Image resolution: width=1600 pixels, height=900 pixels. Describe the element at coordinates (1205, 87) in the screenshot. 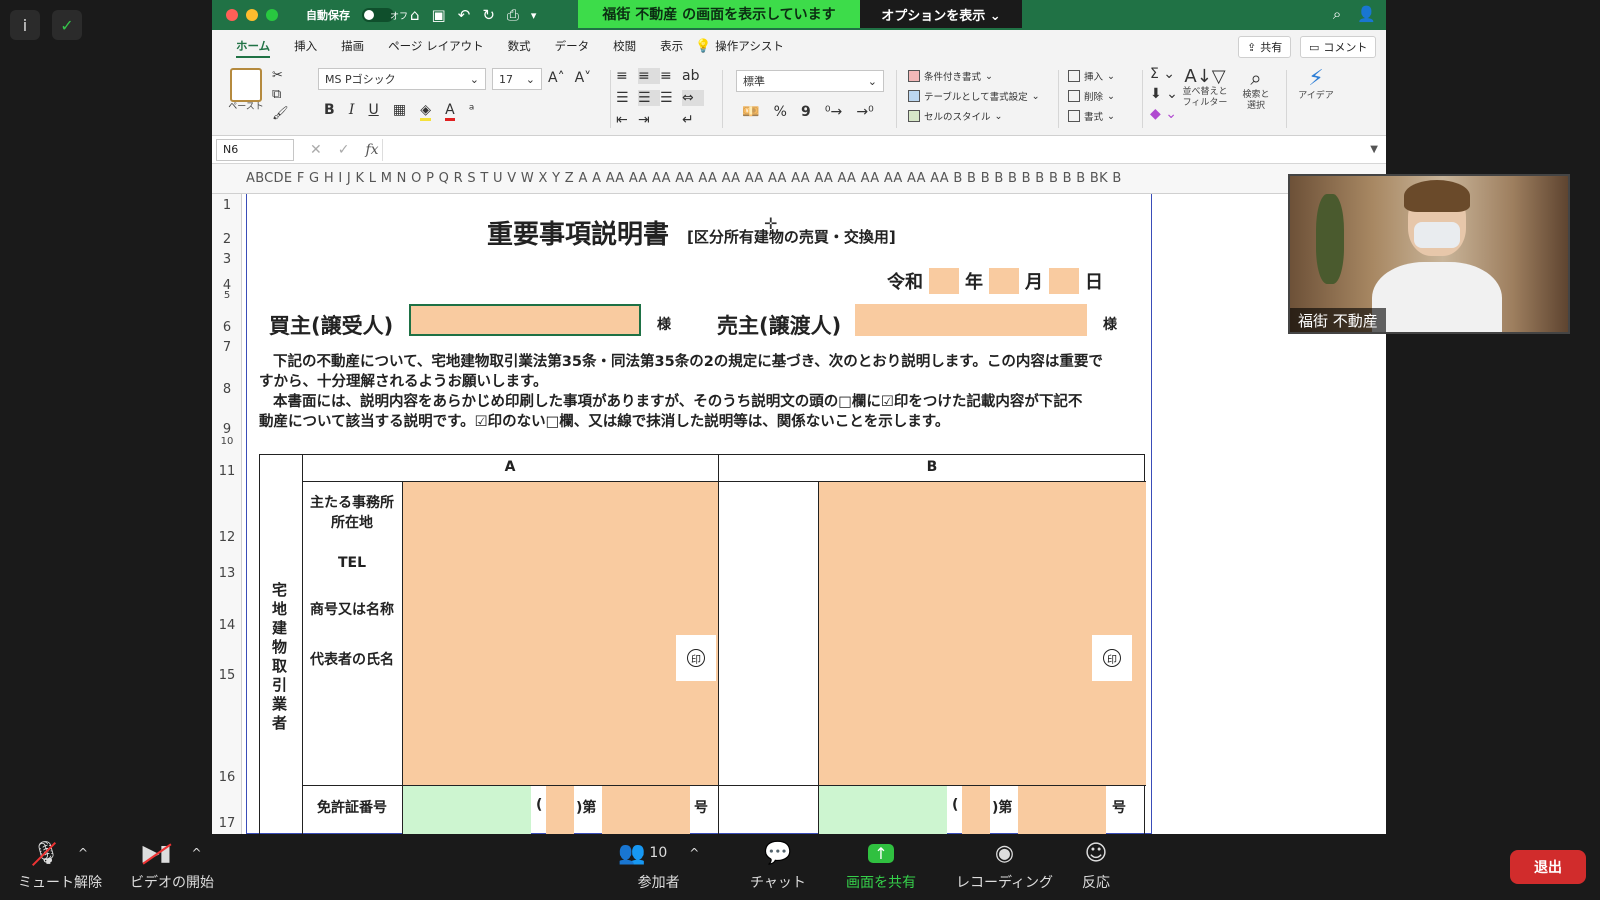

I see `sort-filter-button: A↓▽ 並べ替えと フィルター` at that location.